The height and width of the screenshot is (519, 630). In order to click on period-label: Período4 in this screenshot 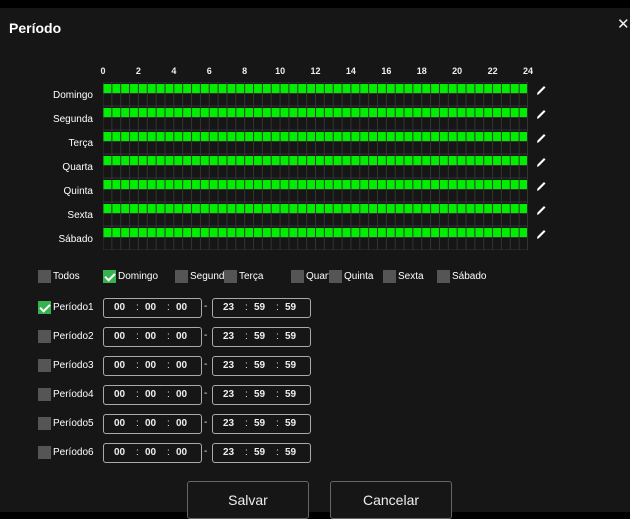, I will do `click(73, 394)`.